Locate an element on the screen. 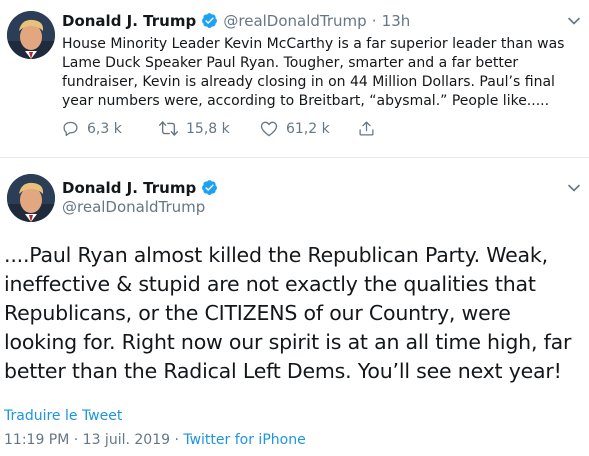 The width and height of the screenshot is (589, 456). retweet-count: 15,8 k is located at coordinates (208, 128).